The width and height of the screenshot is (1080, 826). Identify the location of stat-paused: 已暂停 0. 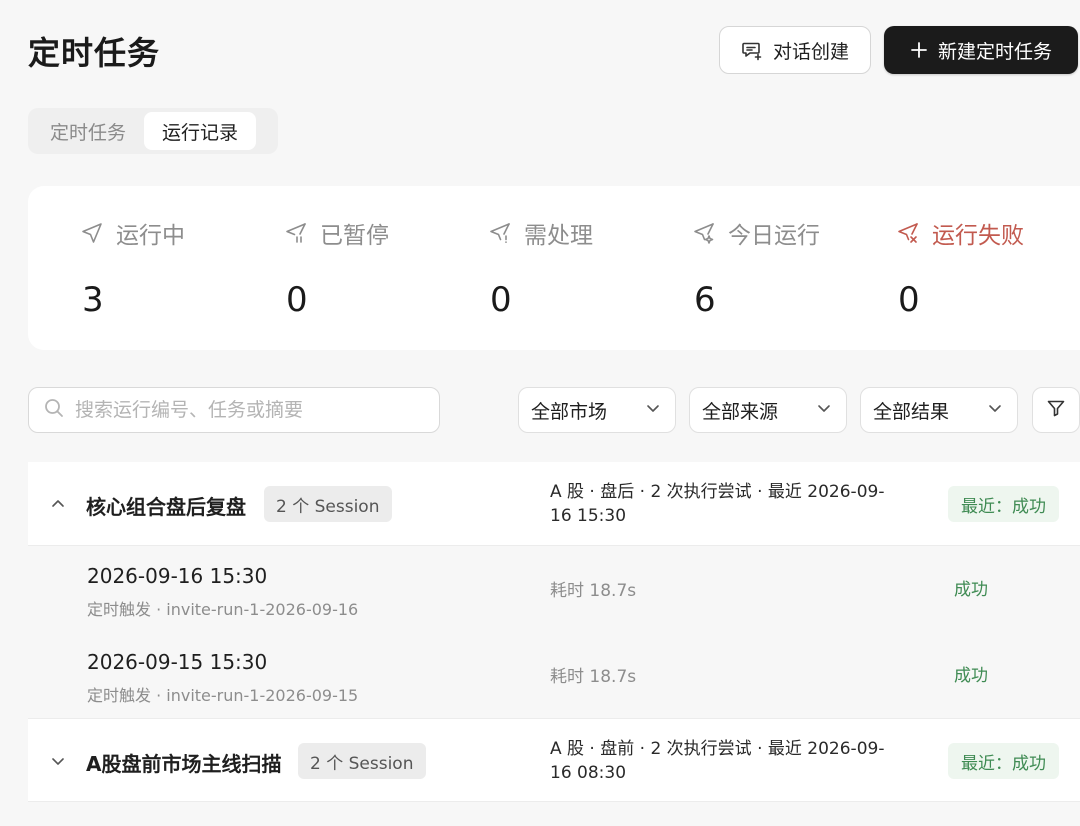
(336, 268).